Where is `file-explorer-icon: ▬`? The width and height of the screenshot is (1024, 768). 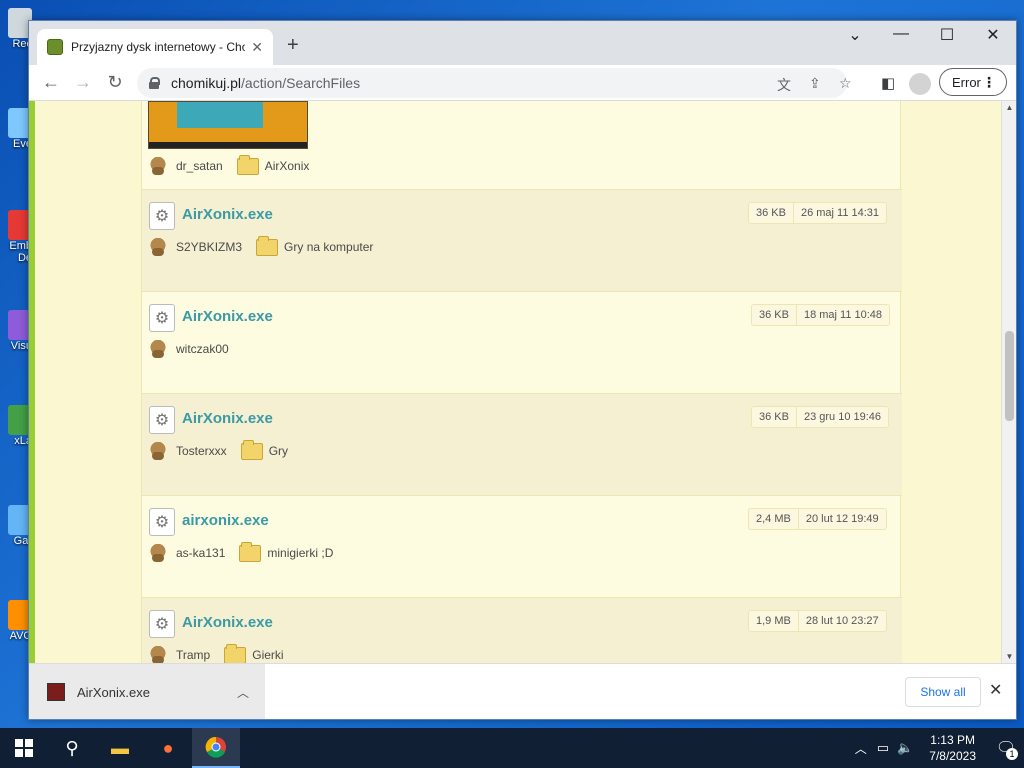
file-explorer-icon: ▬ is located at coordinates (120, 748).